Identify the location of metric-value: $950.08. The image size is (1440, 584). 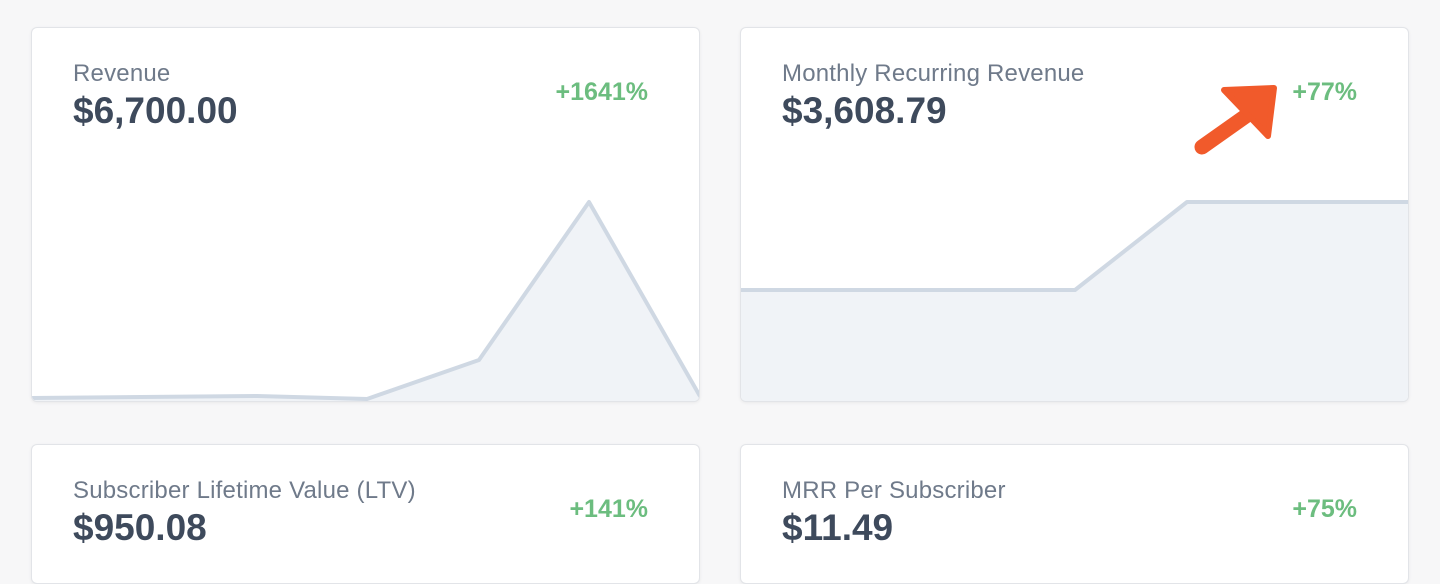
(140, 527).